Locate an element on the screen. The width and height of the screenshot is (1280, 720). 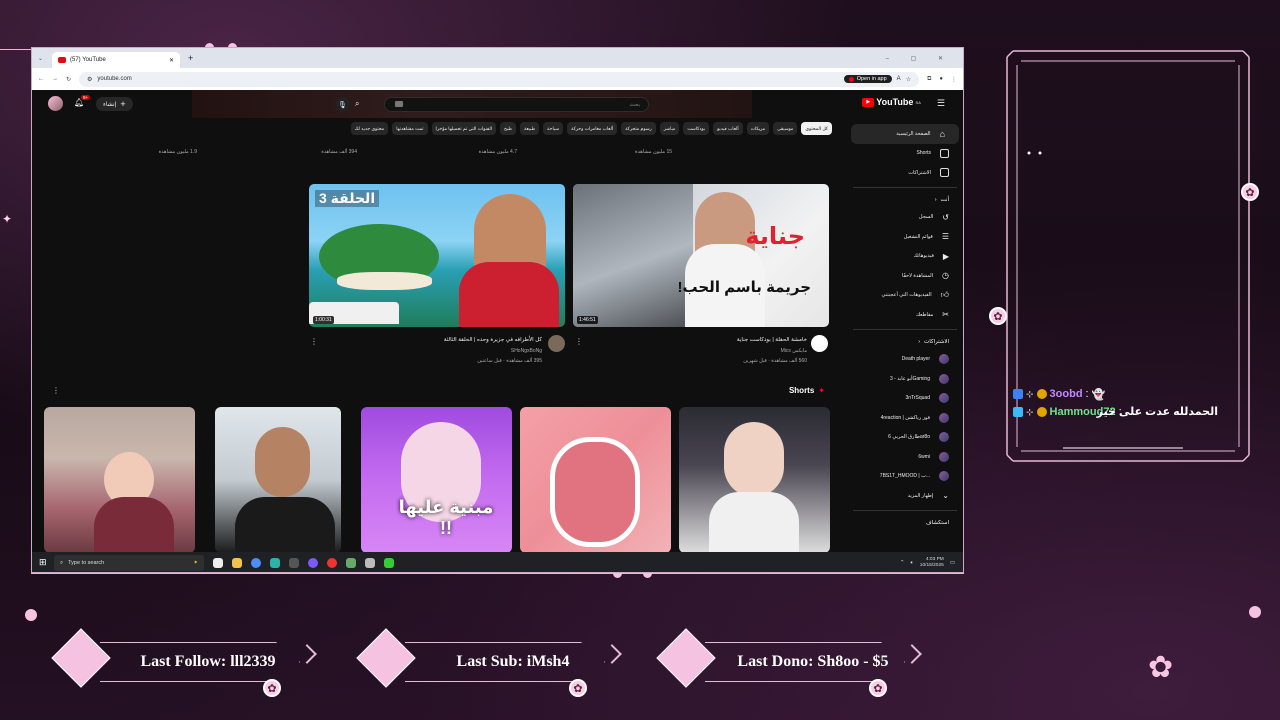
filter-chip: طبيعة is located at coordinates (530, 128).